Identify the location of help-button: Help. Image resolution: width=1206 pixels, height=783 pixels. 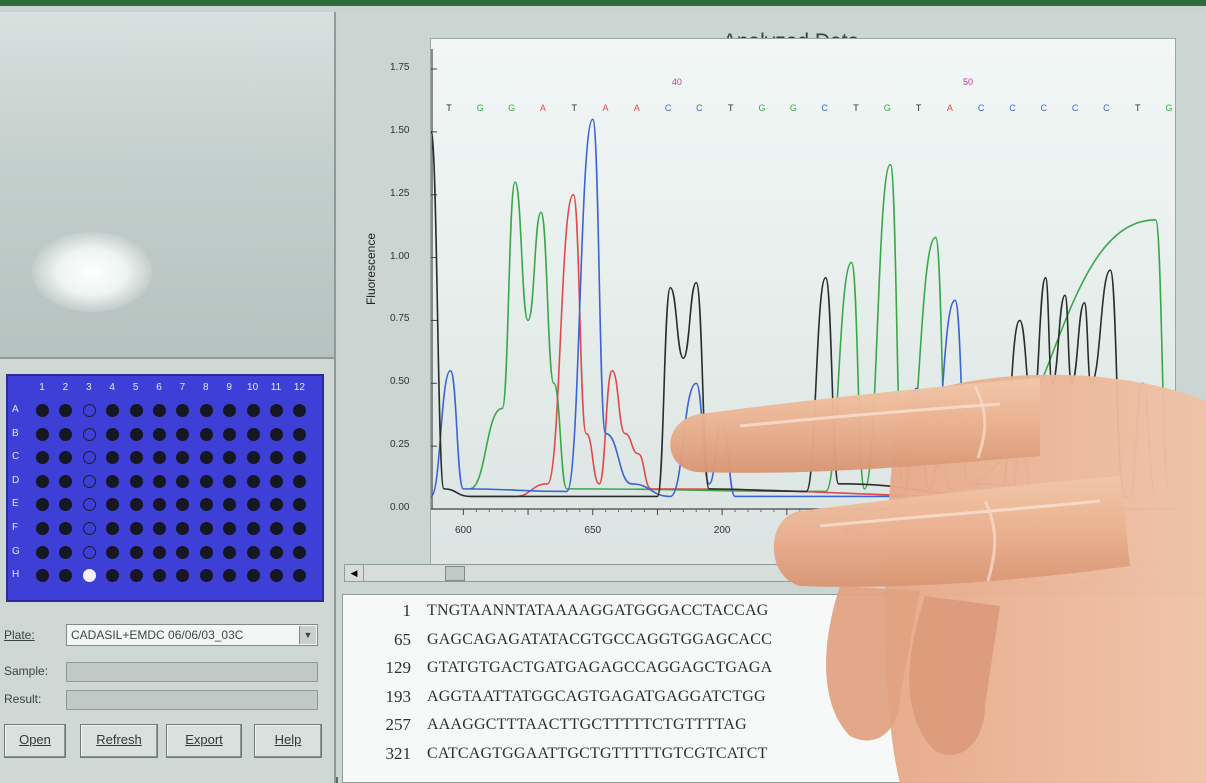
(288, 741).